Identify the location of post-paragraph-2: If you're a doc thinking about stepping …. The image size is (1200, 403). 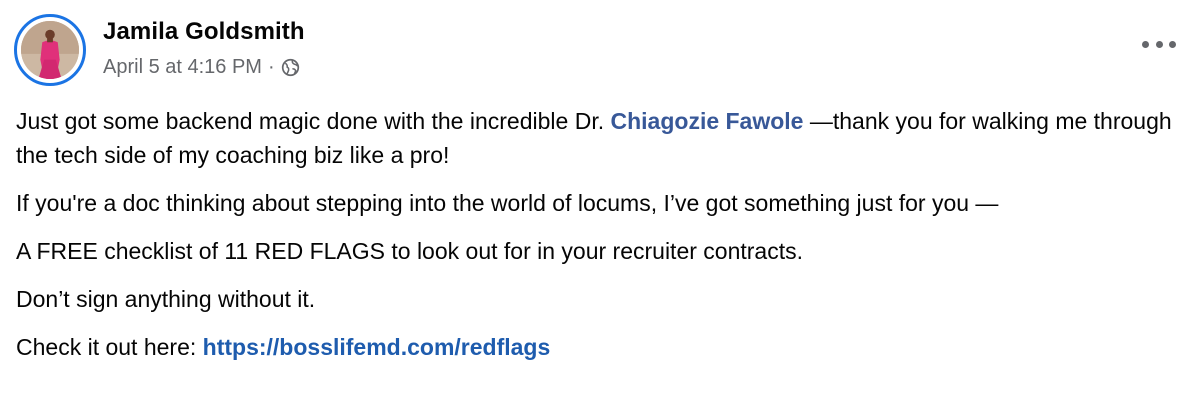
(507, 203).